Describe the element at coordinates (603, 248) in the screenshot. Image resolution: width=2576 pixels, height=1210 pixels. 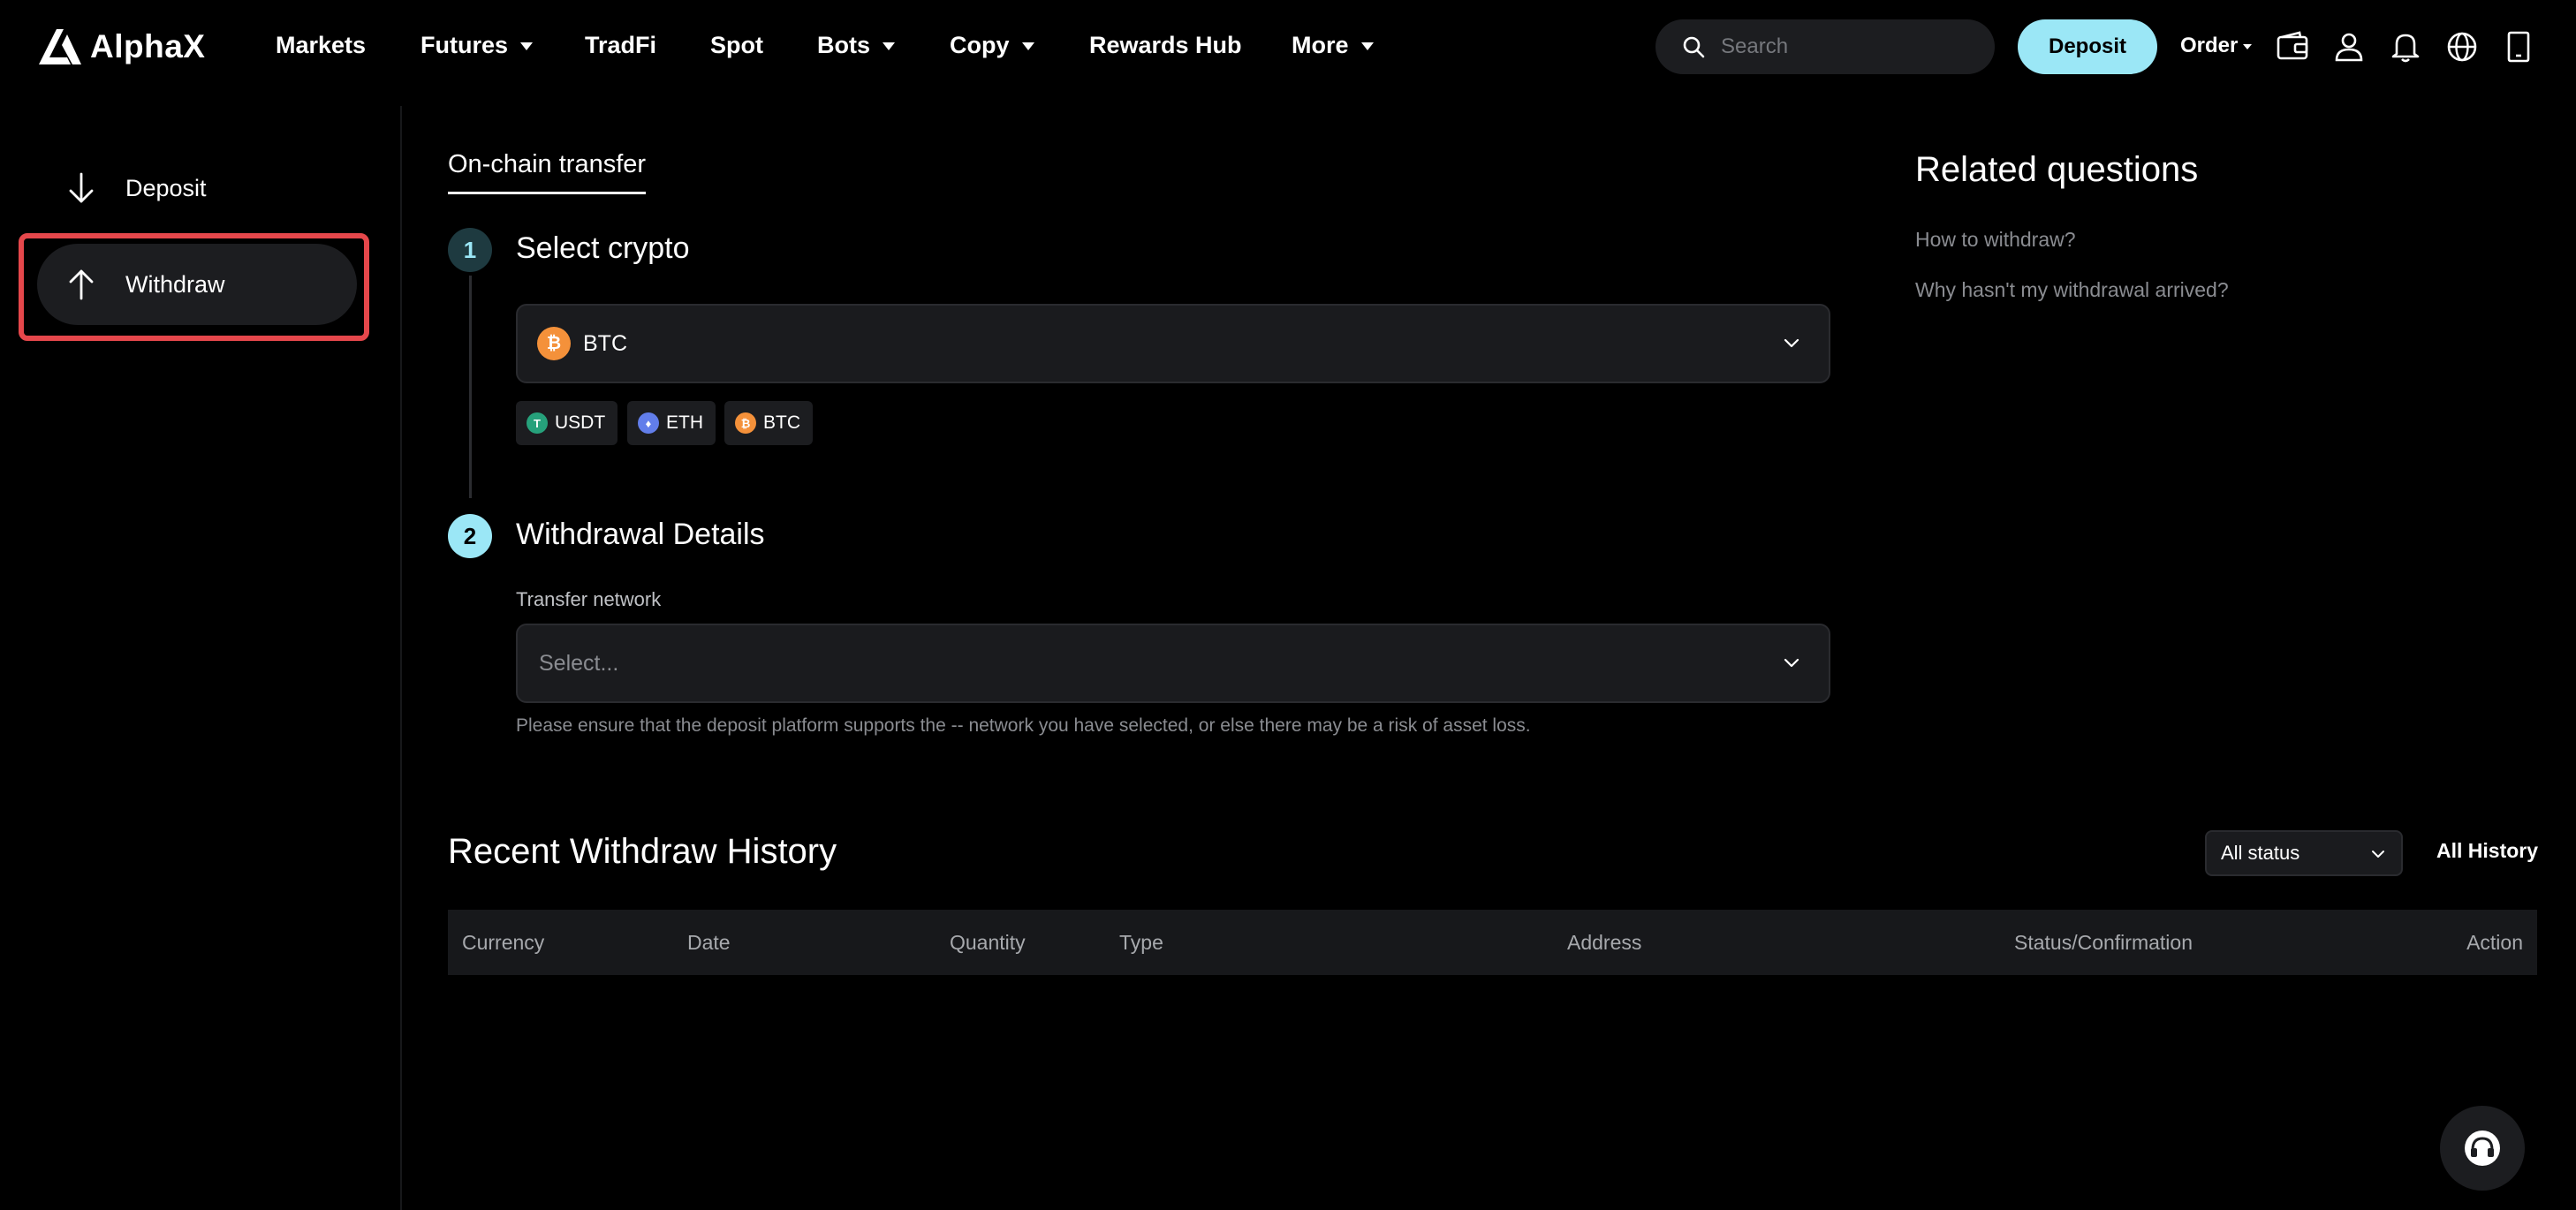
I see `step-1-title: Select crypto` at that location.